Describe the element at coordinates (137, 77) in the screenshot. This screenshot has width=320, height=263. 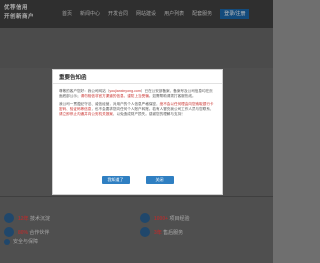
I see `modal-header: 重要告知函` at that location.